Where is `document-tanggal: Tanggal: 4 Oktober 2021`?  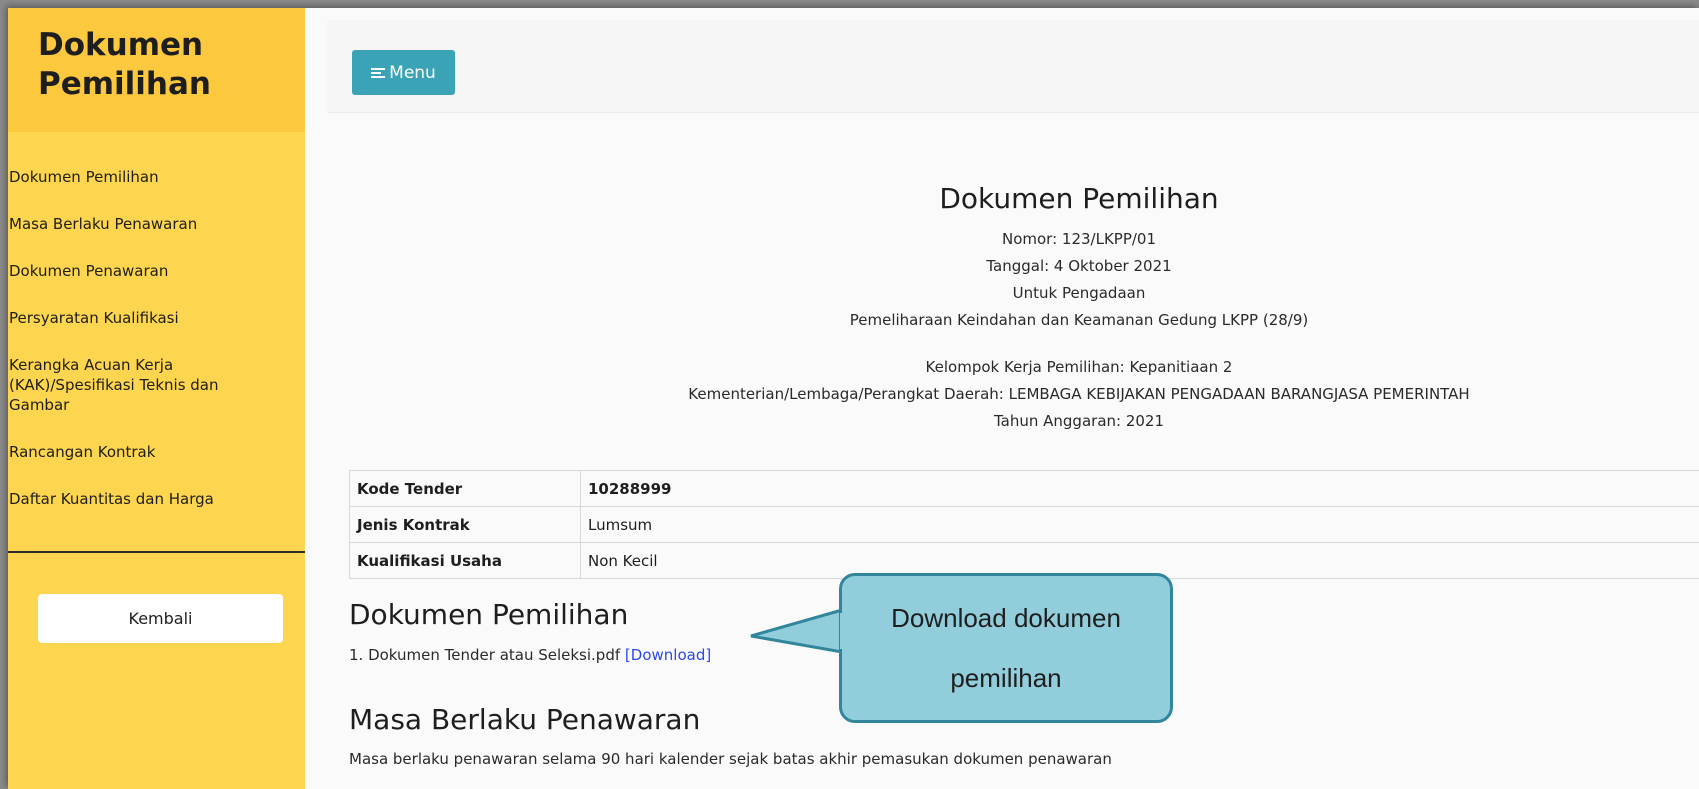 document-tanggal: Tanggal: 4 Oktober 2021 is located at coordinates (1079, 266).